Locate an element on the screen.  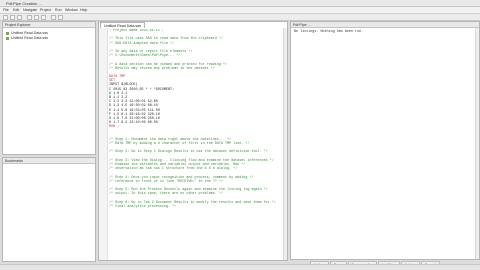
code-line: /* final analytics processing. */ is located at coordinates (197, 207).